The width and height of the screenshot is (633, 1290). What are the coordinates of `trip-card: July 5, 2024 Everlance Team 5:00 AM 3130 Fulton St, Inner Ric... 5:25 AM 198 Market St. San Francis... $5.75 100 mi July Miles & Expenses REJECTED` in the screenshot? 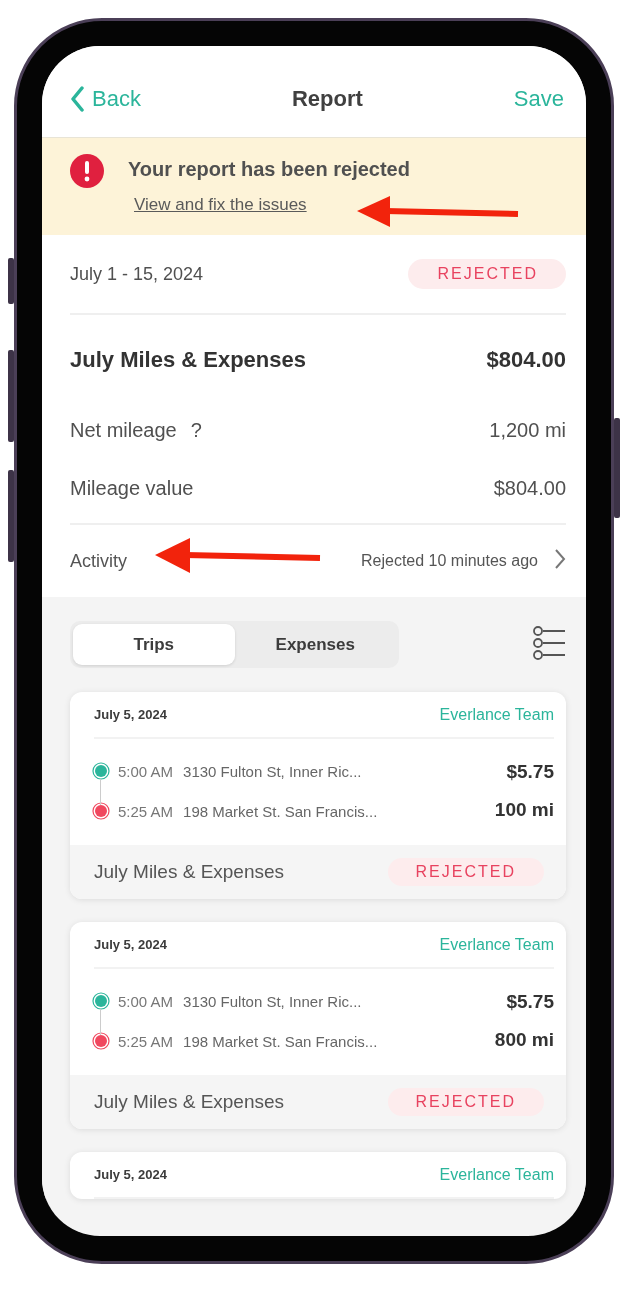 It's located at (318, 795).